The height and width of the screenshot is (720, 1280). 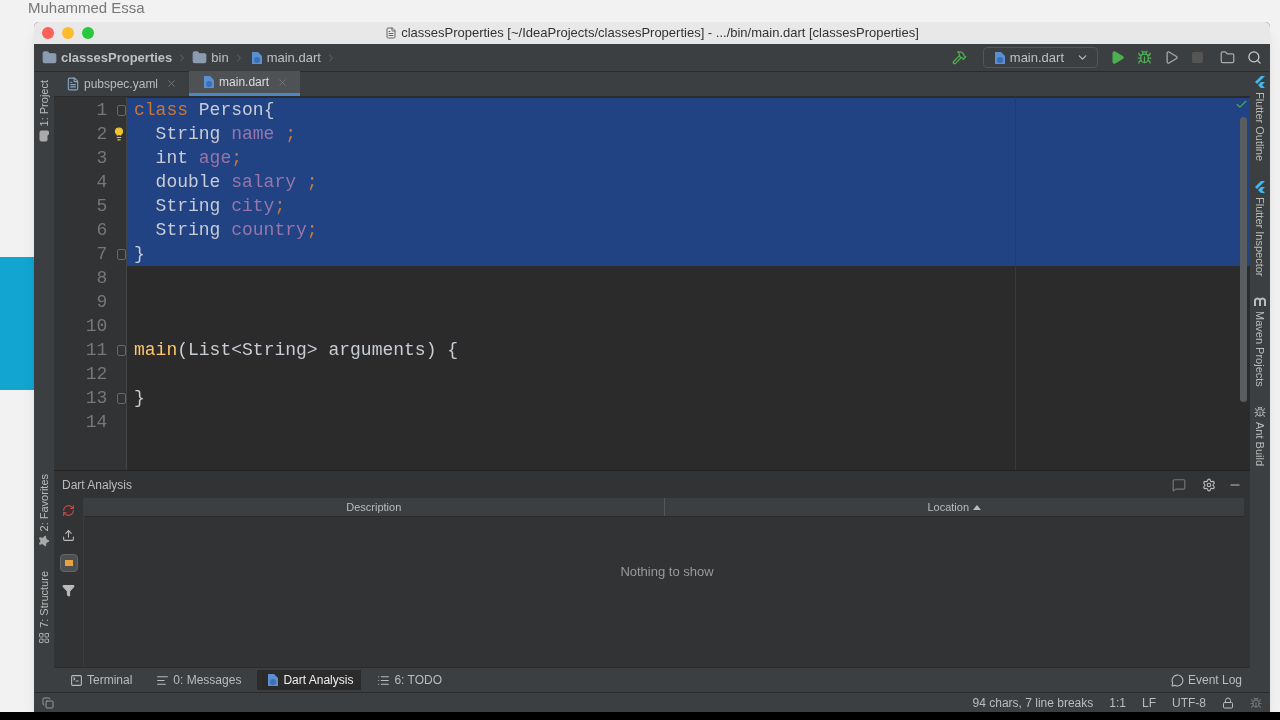 What do you see at coordinates (101, 182) in the screenshot?
I see `line-number: 4` at bounding box center [101, 182].